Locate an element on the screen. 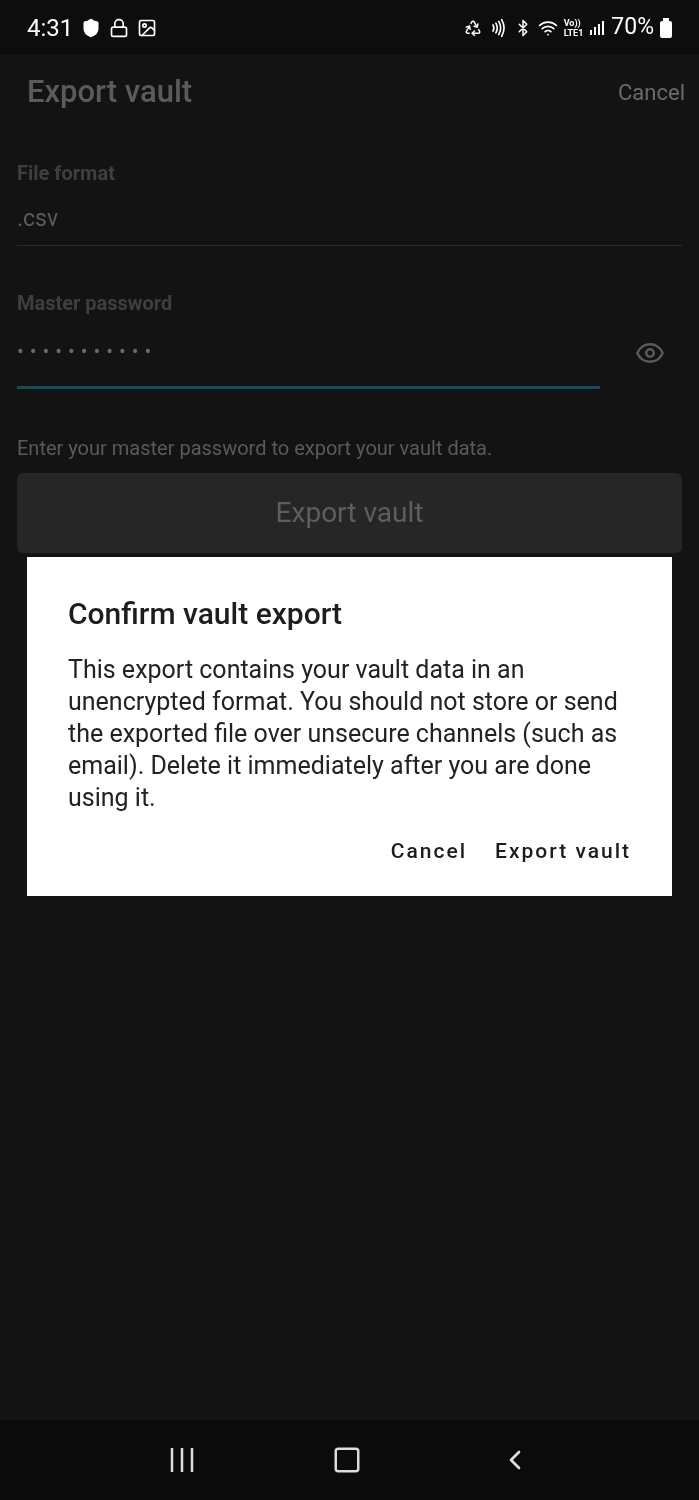 This screenshot has width=699, height=1500. cancel-button: Cancel is located at coordinates (651, 92).